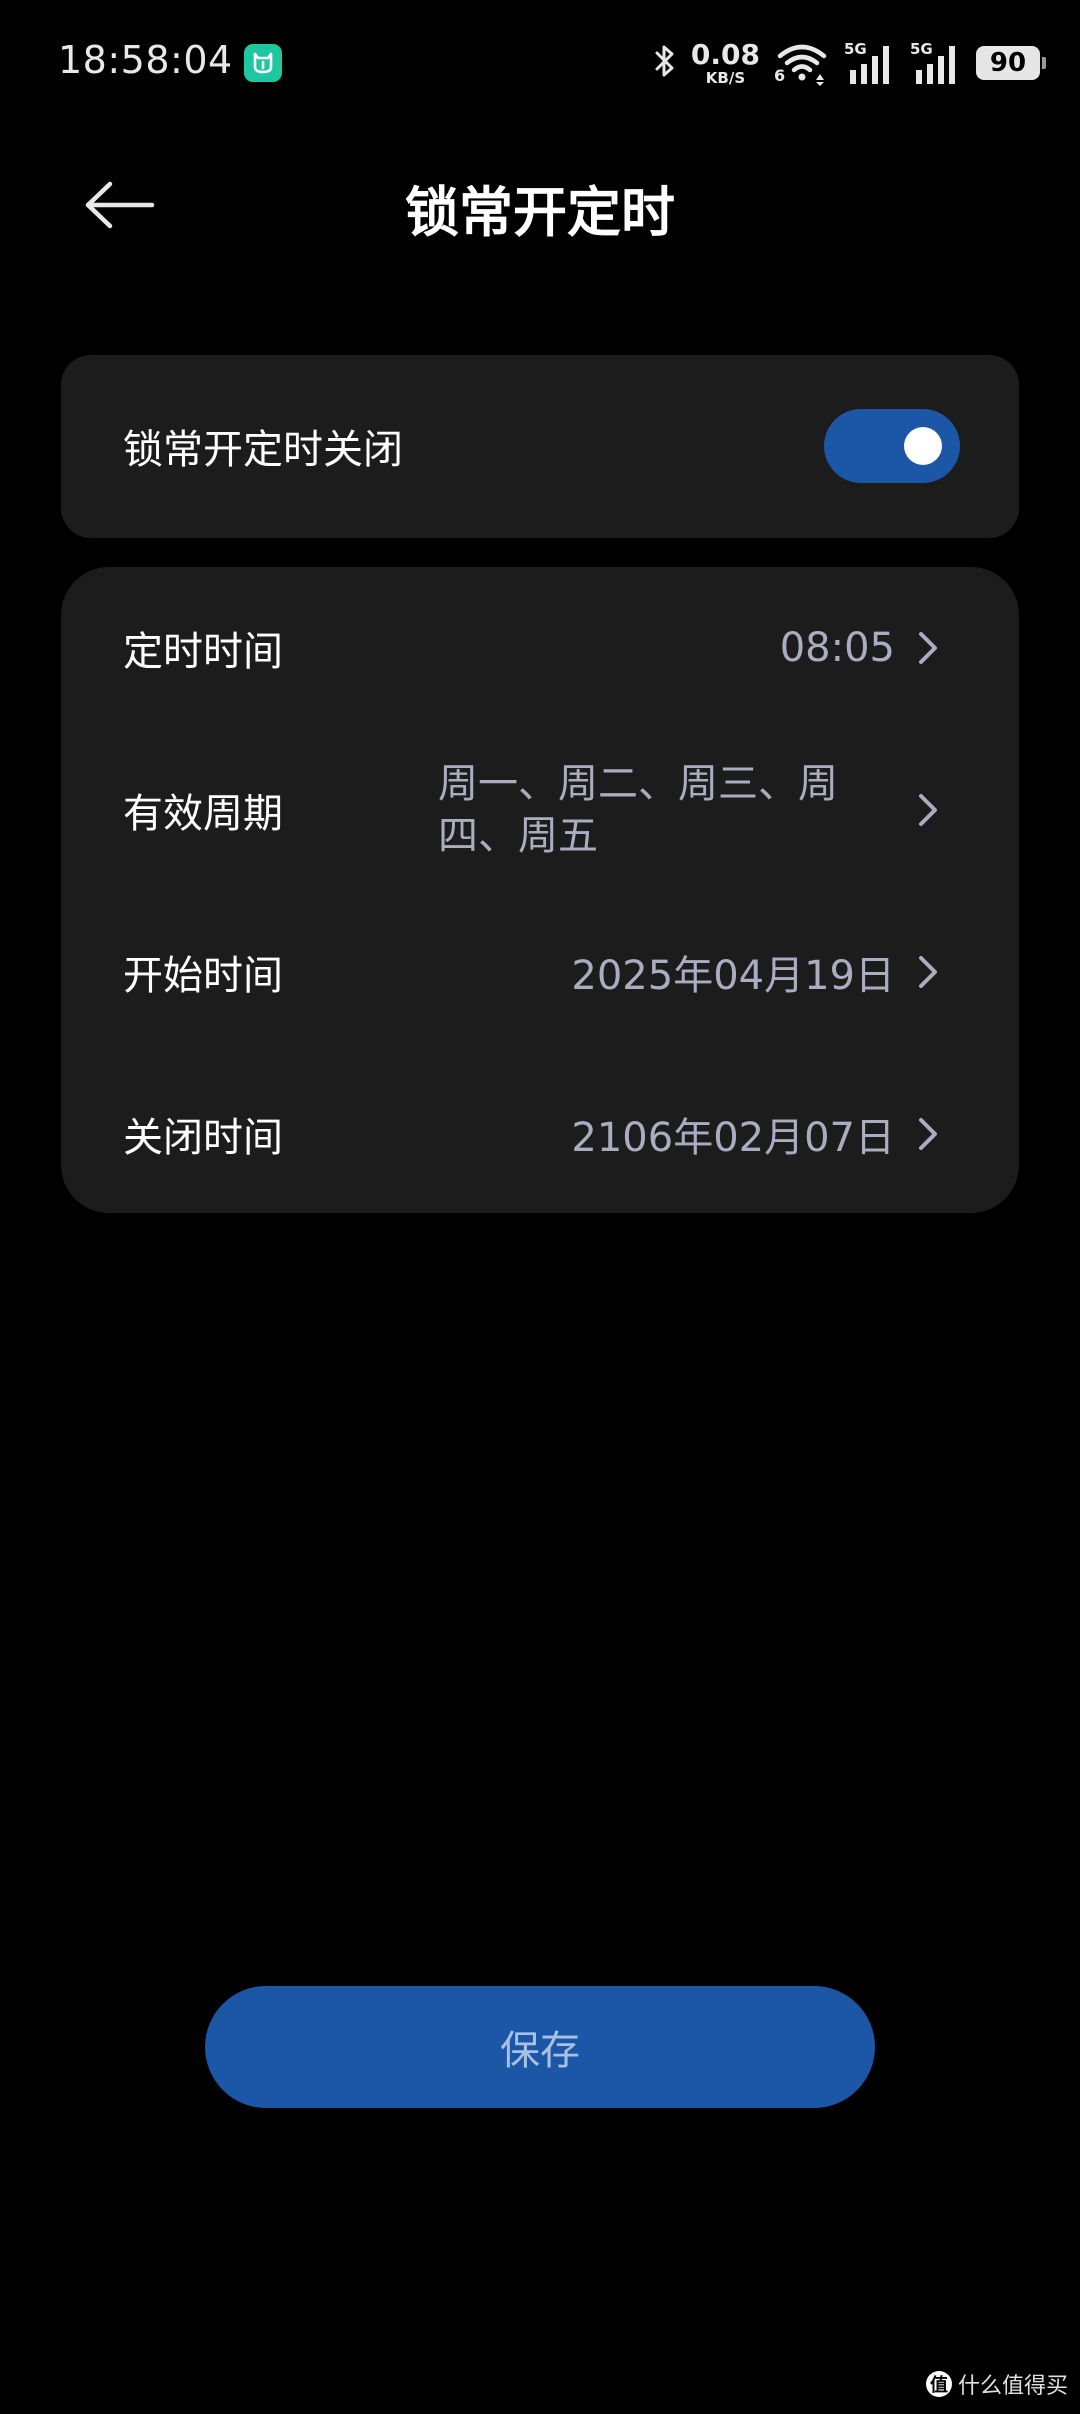  I want to click on row-value: 2106年02月07日, so click(733, 1138).